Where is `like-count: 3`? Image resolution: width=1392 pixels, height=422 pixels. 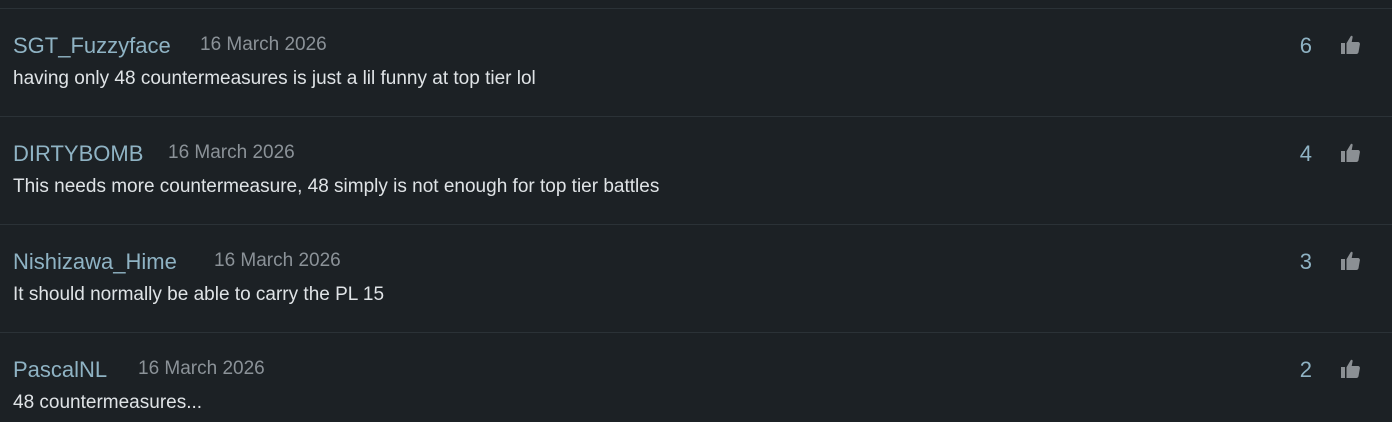 like-count: 3 is located at coordinates (1305, 261).